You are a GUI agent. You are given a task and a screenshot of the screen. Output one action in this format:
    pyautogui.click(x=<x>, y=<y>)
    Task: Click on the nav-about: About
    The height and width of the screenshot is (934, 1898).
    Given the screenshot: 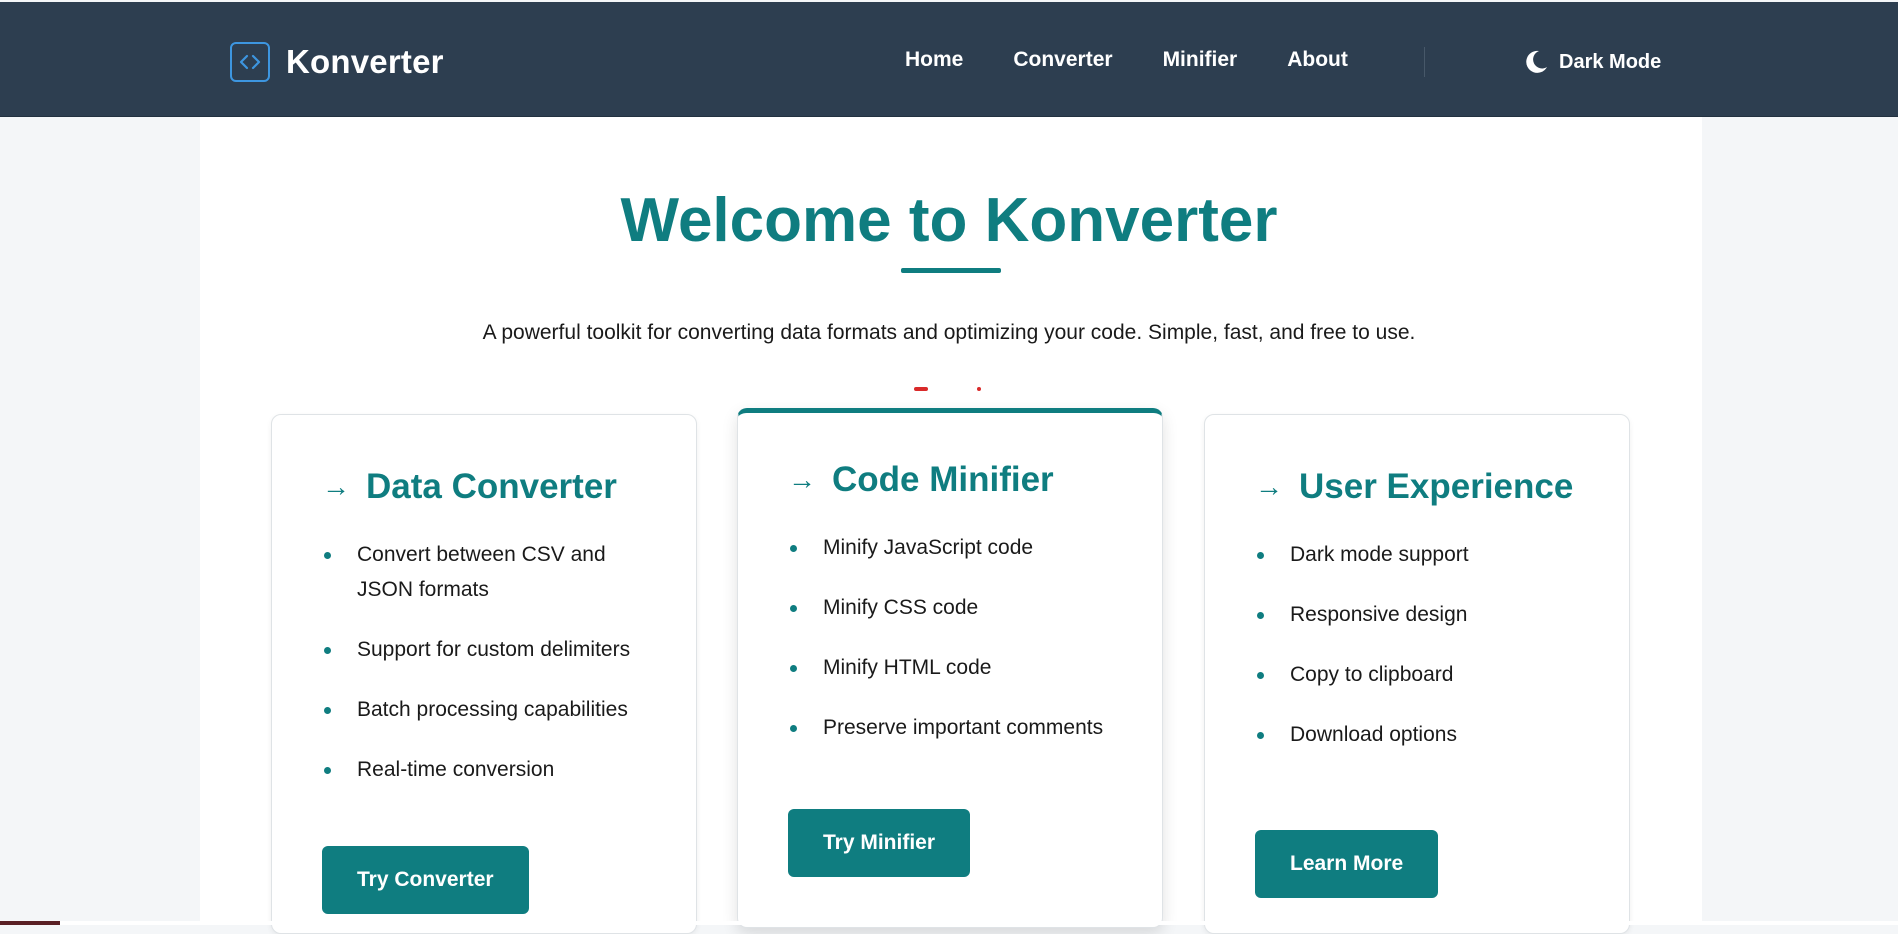 What is the action you would take?
    pyautogui.click(x=1317, y=60)
    